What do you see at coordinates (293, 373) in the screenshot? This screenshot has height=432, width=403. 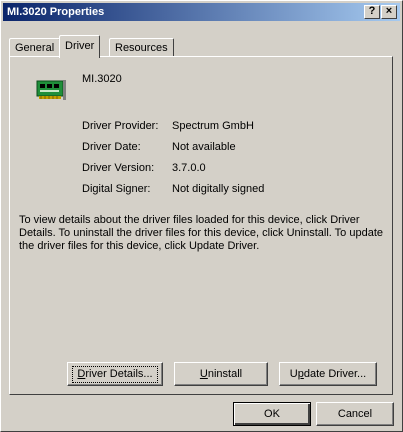 I see `button-label-prefix: U` at bounding box center [293, 373].